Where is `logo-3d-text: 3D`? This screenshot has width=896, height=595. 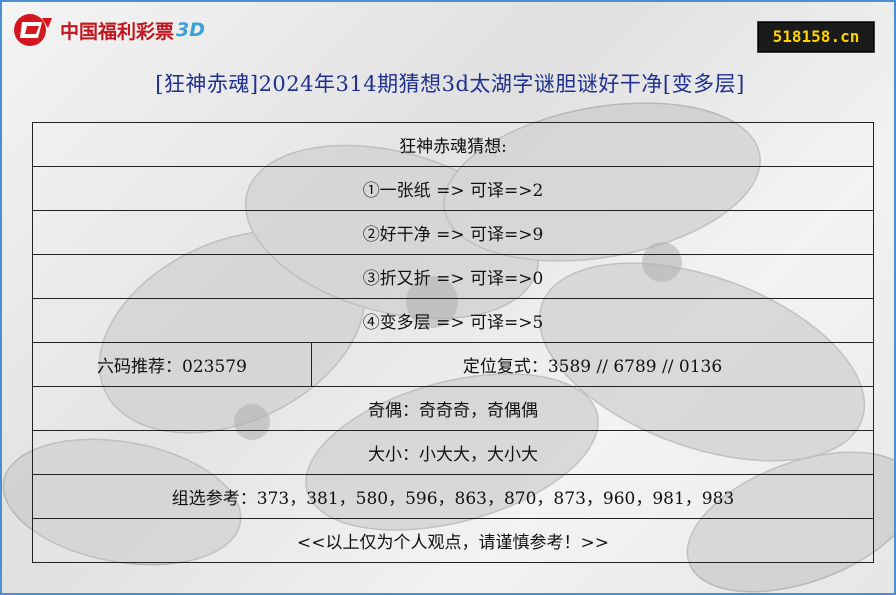 logo-3d-text: 3D is located at coordinates (191, 30).